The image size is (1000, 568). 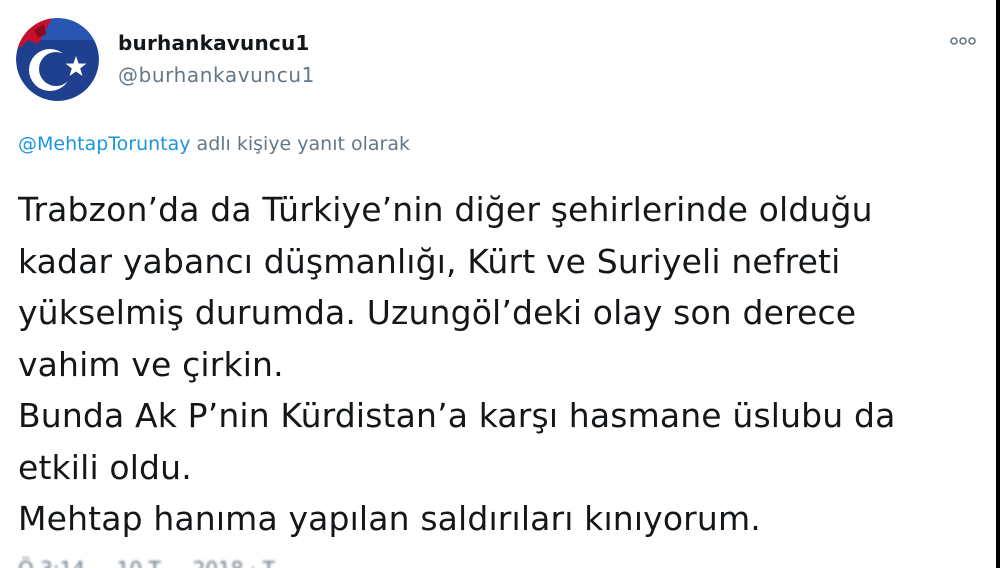 I want to click on author-display-name: burhankavuncu1, so click(x=214, y=43).